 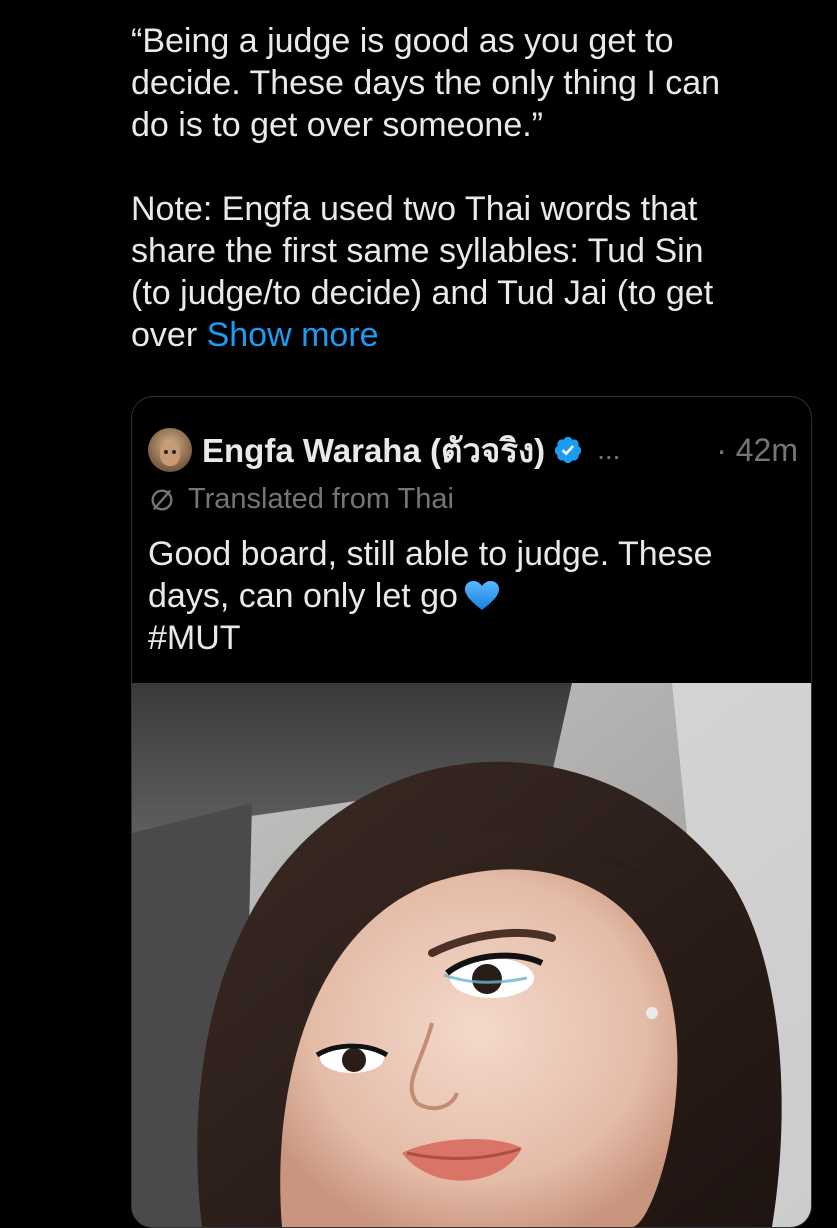 I want to click on show-more-link: Show more, so click(x=293, y=335).